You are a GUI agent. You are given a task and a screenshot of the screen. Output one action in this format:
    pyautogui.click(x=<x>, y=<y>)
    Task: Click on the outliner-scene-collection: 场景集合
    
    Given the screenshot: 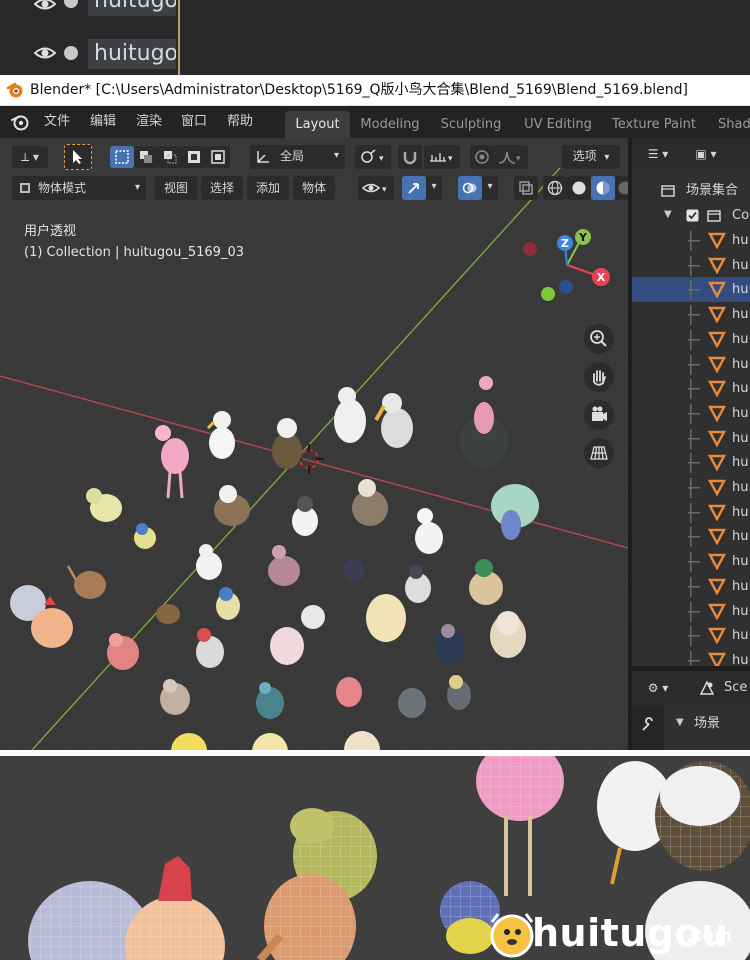 What is the action you would take?
    pyautogui.click(x=691, y=190)
    